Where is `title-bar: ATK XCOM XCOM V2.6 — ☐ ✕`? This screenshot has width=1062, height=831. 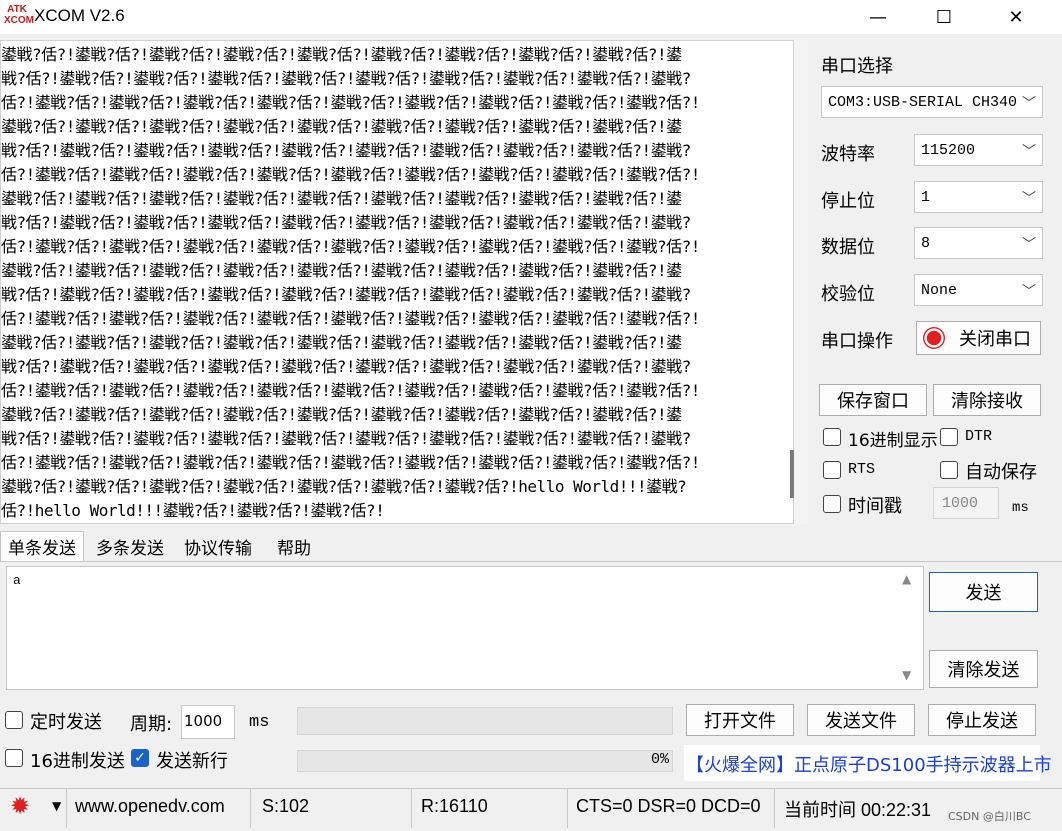
title-bar: ATK XCOM XCOM V2.6 — ☐ ✕ is located at coordinates (531, 17).